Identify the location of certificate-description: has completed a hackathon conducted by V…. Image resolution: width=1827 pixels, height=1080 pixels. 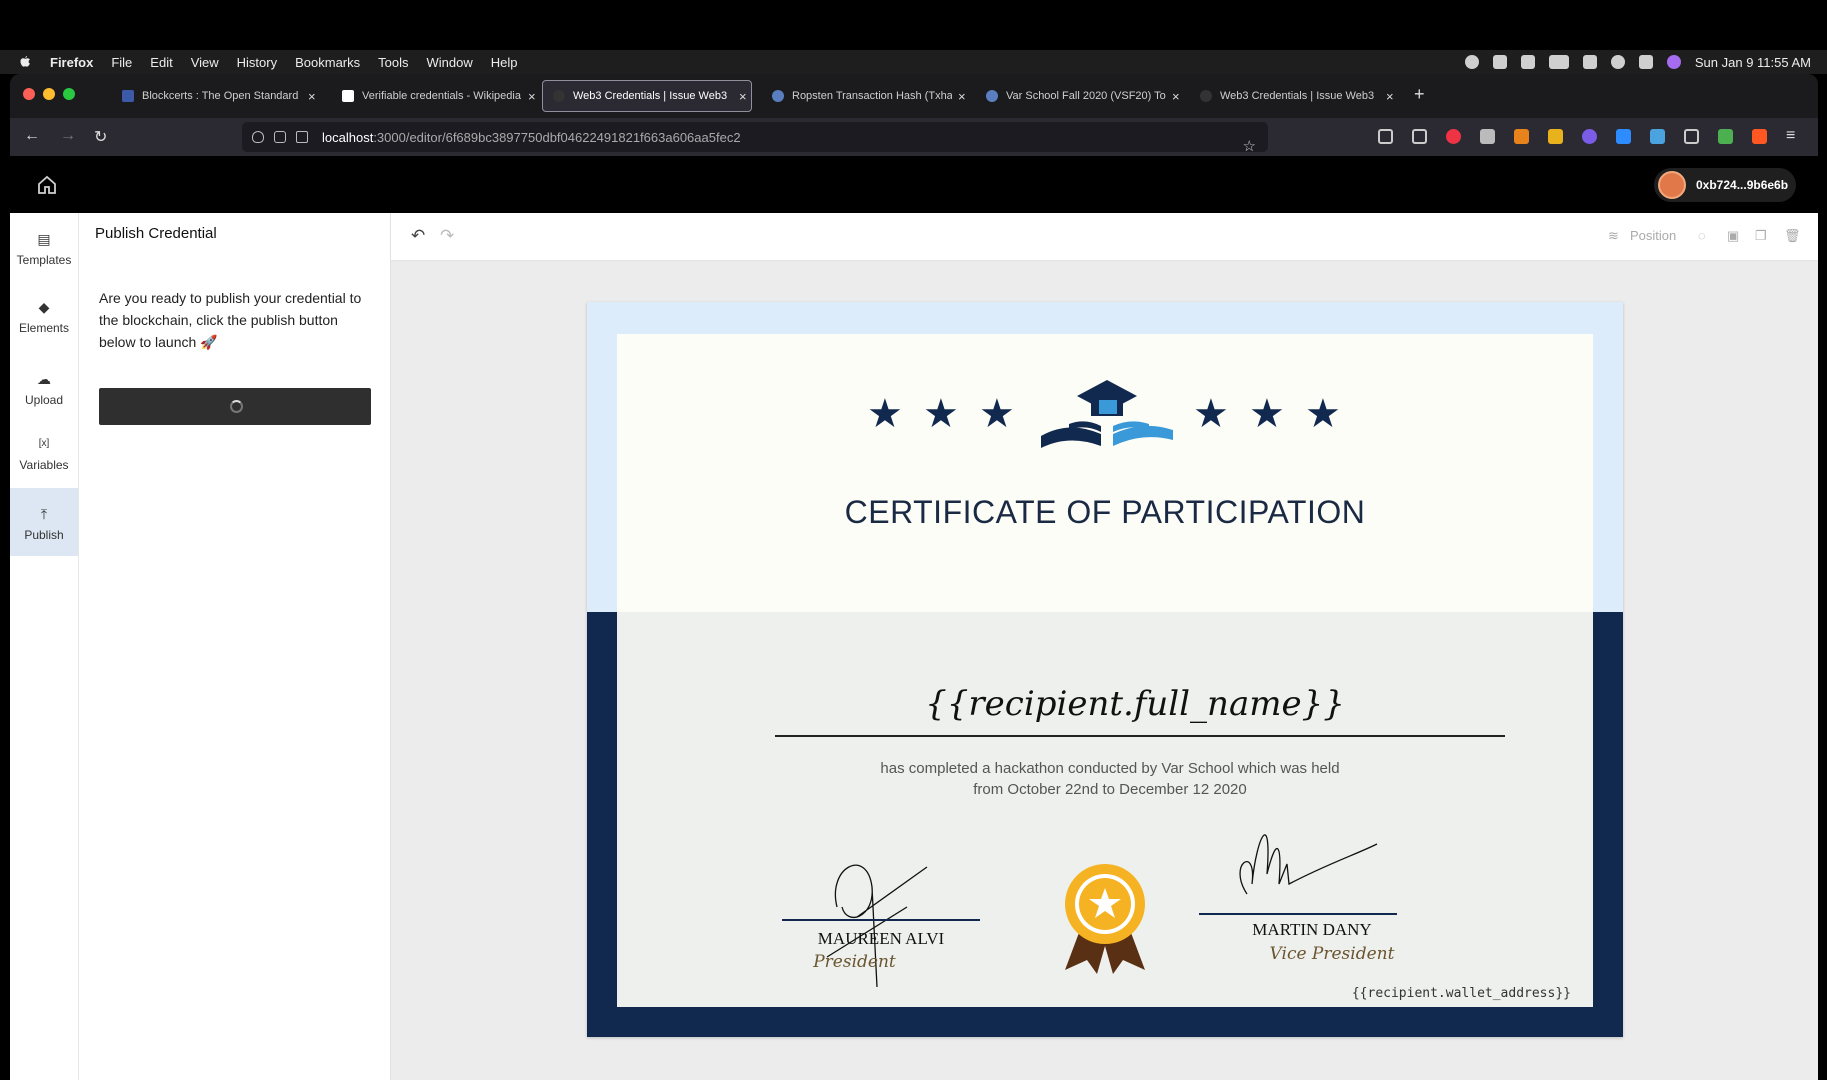
(1105, 779).